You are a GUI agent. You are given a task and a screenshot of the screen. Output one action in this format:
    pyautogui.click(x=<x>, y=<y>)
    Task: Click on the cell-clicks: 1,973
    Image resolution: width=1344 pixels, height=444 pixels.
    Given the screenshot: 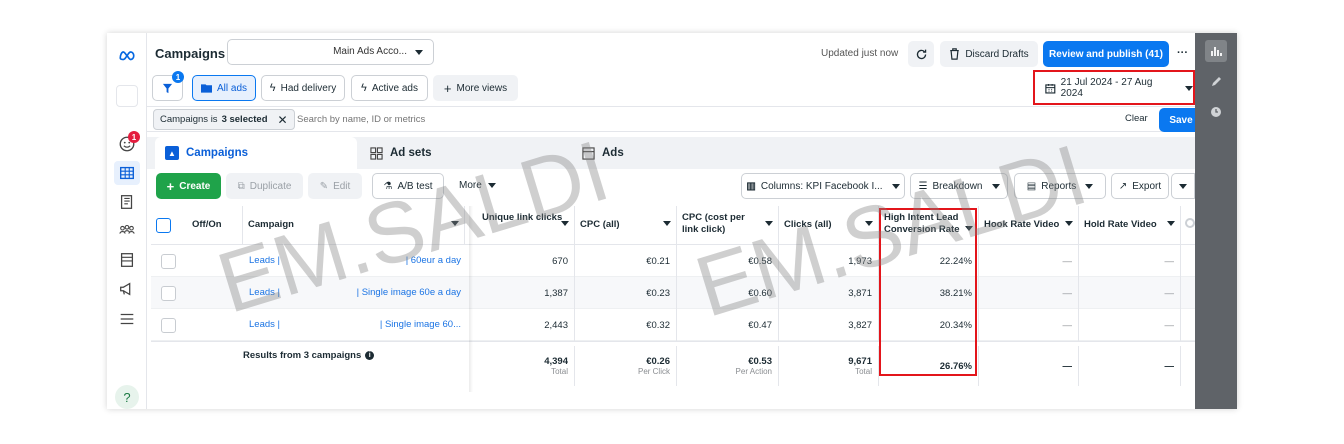 What is the action you would take?
    pyautogui.click(x=829, y=261)
    